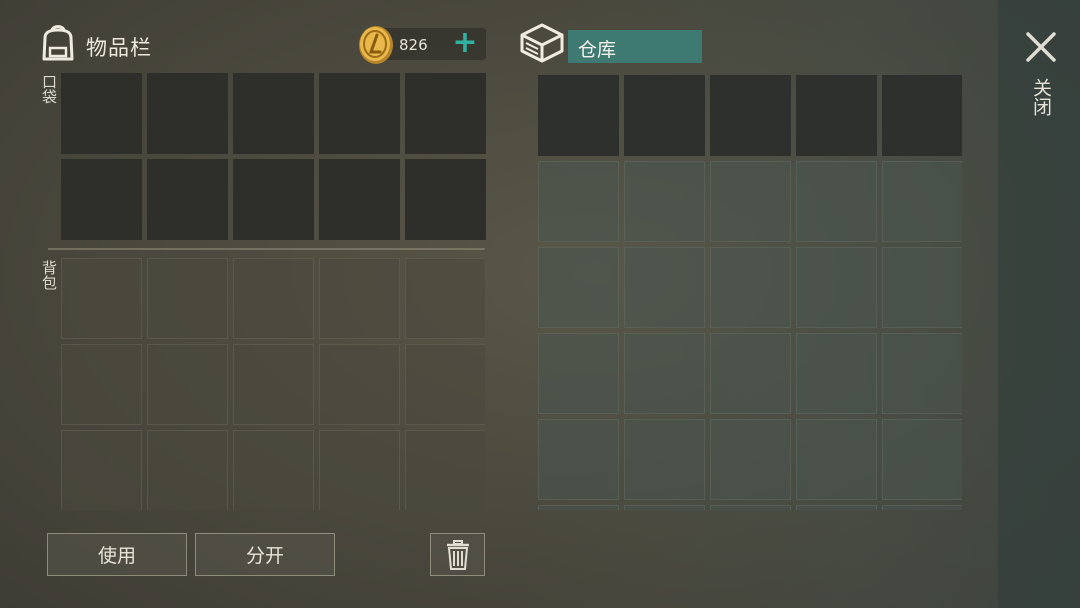 This screenshot has width=1080, height=608. Describe the element at coordinates (58, 43) in the screenshot. I see `backpack-icon` at that location.